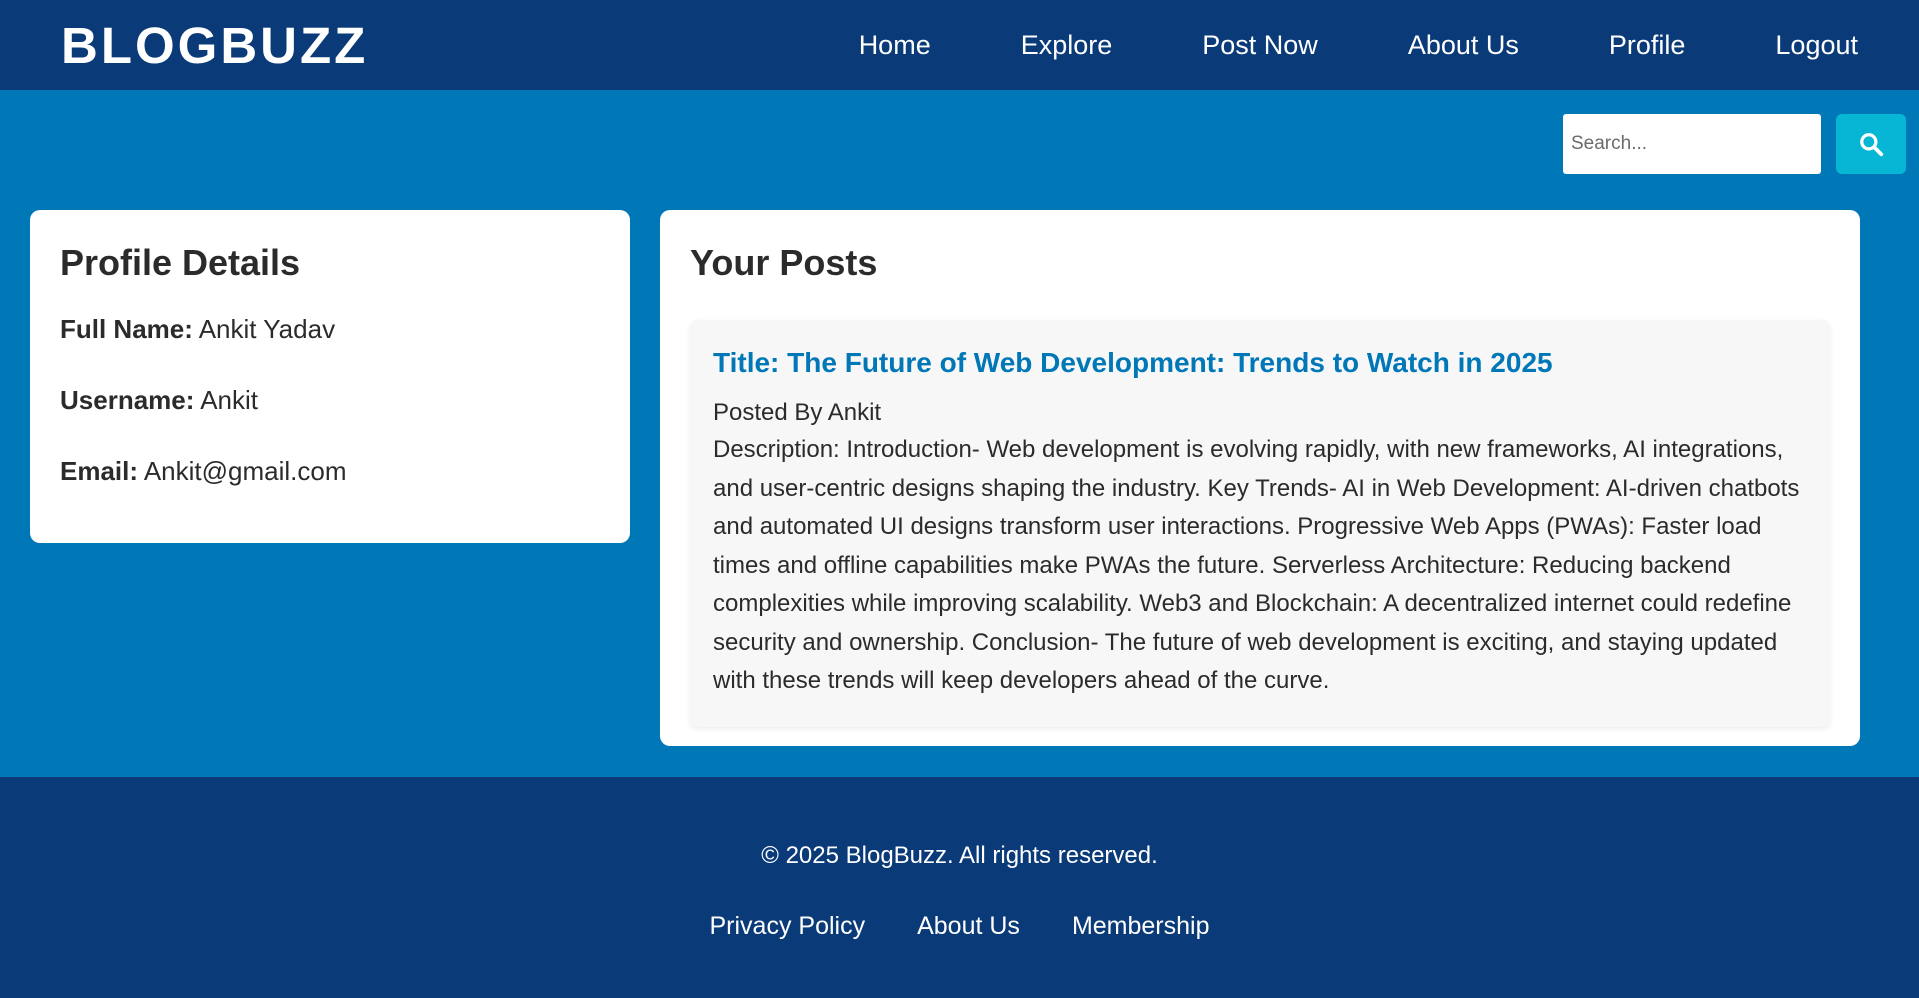  I want to click on nav-profile-link: Profile, so click(1647, 45).